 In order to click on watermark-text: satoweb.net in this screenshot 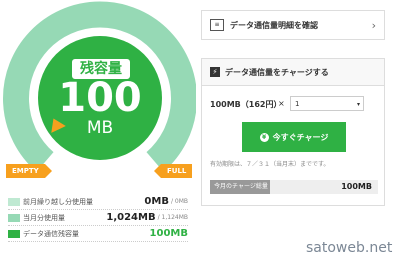, I will do `click(349, 248)`.